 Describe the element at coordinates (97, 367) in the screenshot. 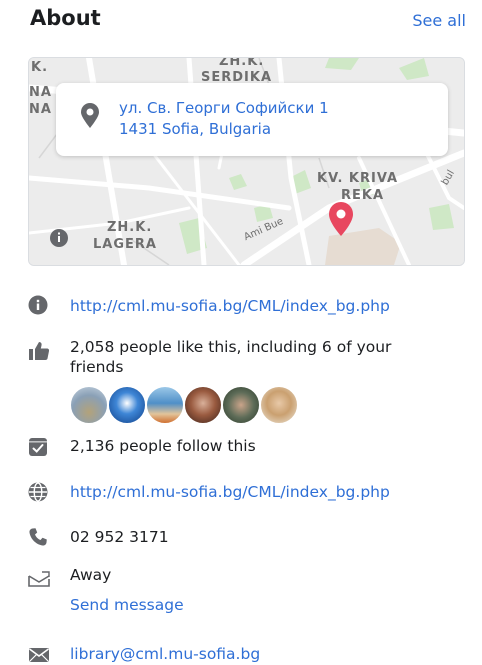

I see `likes-text-cont: friends` at that location.